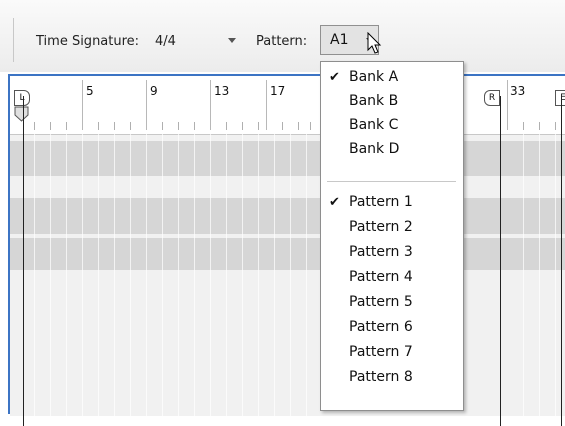 Image resolution: width=565 pixels, height=426 pixels. What do you see at coordinates (392, 103) in the screenshot?
I see `menu-item-bank-b: Bank B` at bounding box center [392, 103].